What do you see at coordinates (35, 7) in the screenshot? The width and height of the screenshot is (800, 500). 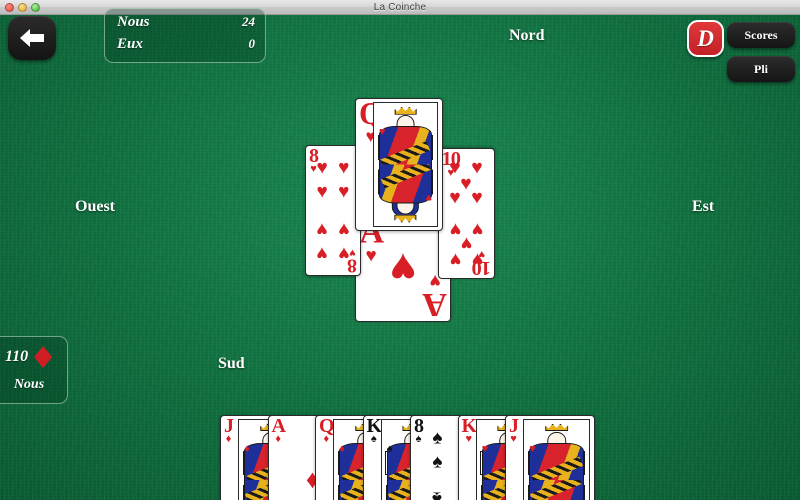 I see `zoom-button` at bounding box center [35, 7].